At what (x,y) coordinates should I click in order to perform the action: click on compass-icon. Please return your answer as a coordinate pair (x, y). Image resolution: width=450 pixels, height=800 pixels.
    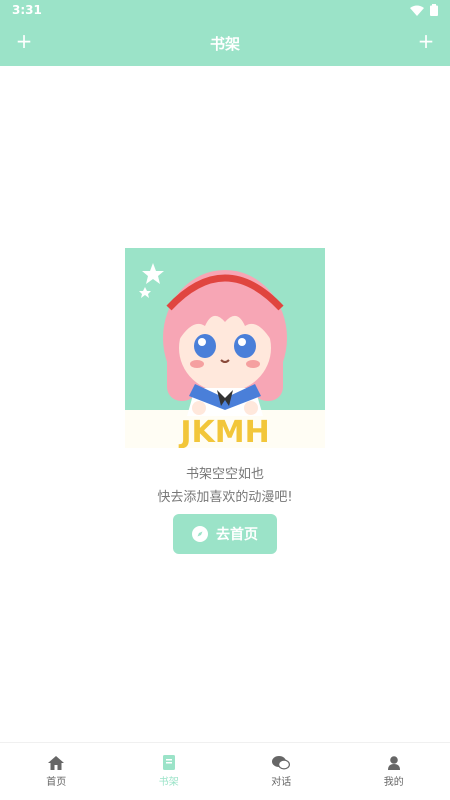
    Looking at the image, I should click on (200, 534).